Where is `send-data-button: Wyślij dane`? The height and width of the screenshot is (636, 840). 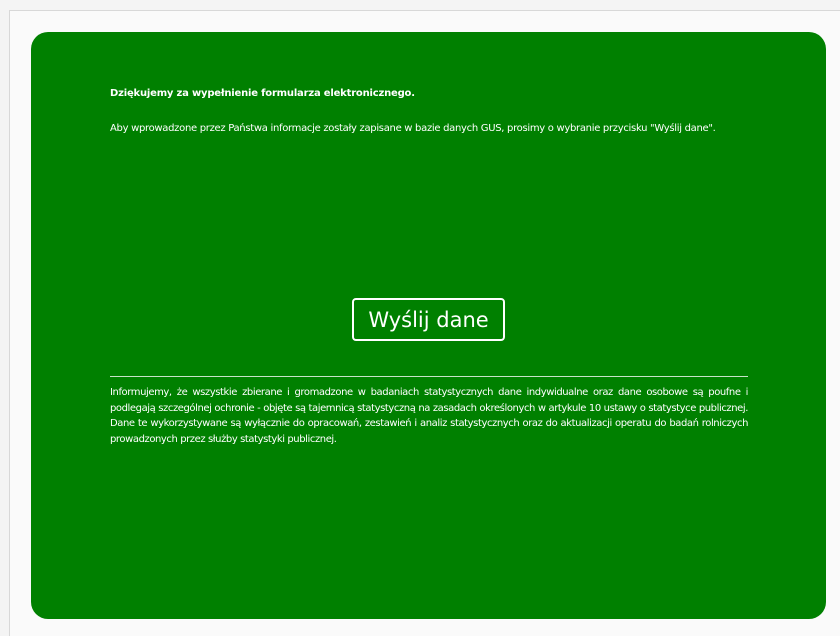 send-data-button: Wyślij dane is located at coordinates (428, 319).